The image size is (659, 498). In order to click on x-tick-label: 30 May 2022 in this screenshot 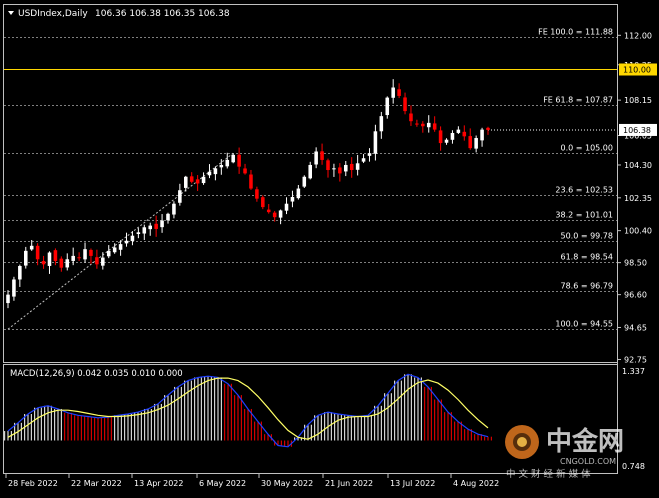, I will do `click(287, 483)`.